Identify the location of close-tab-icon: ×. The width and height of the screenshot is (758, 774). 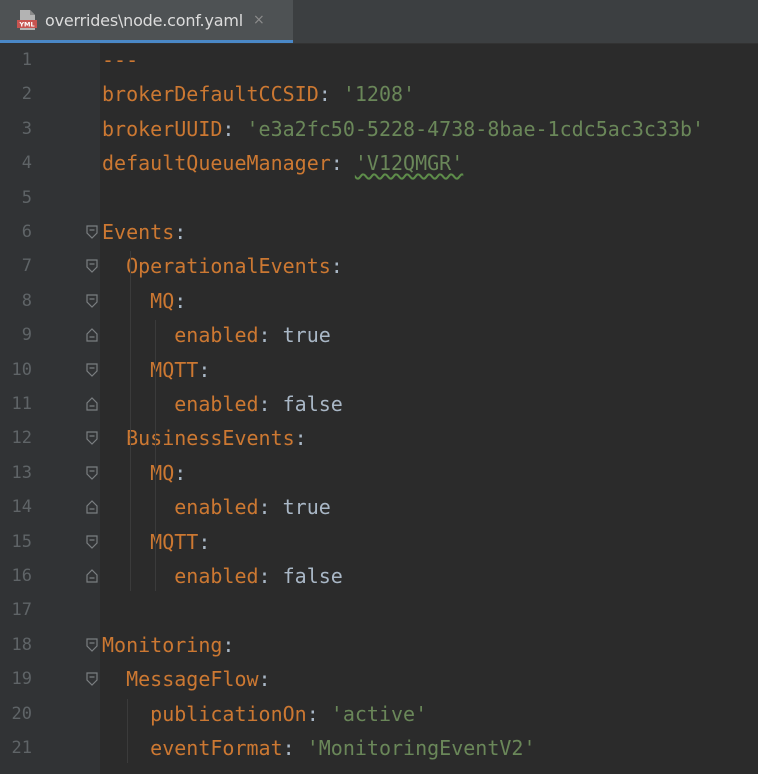
(259, 20).